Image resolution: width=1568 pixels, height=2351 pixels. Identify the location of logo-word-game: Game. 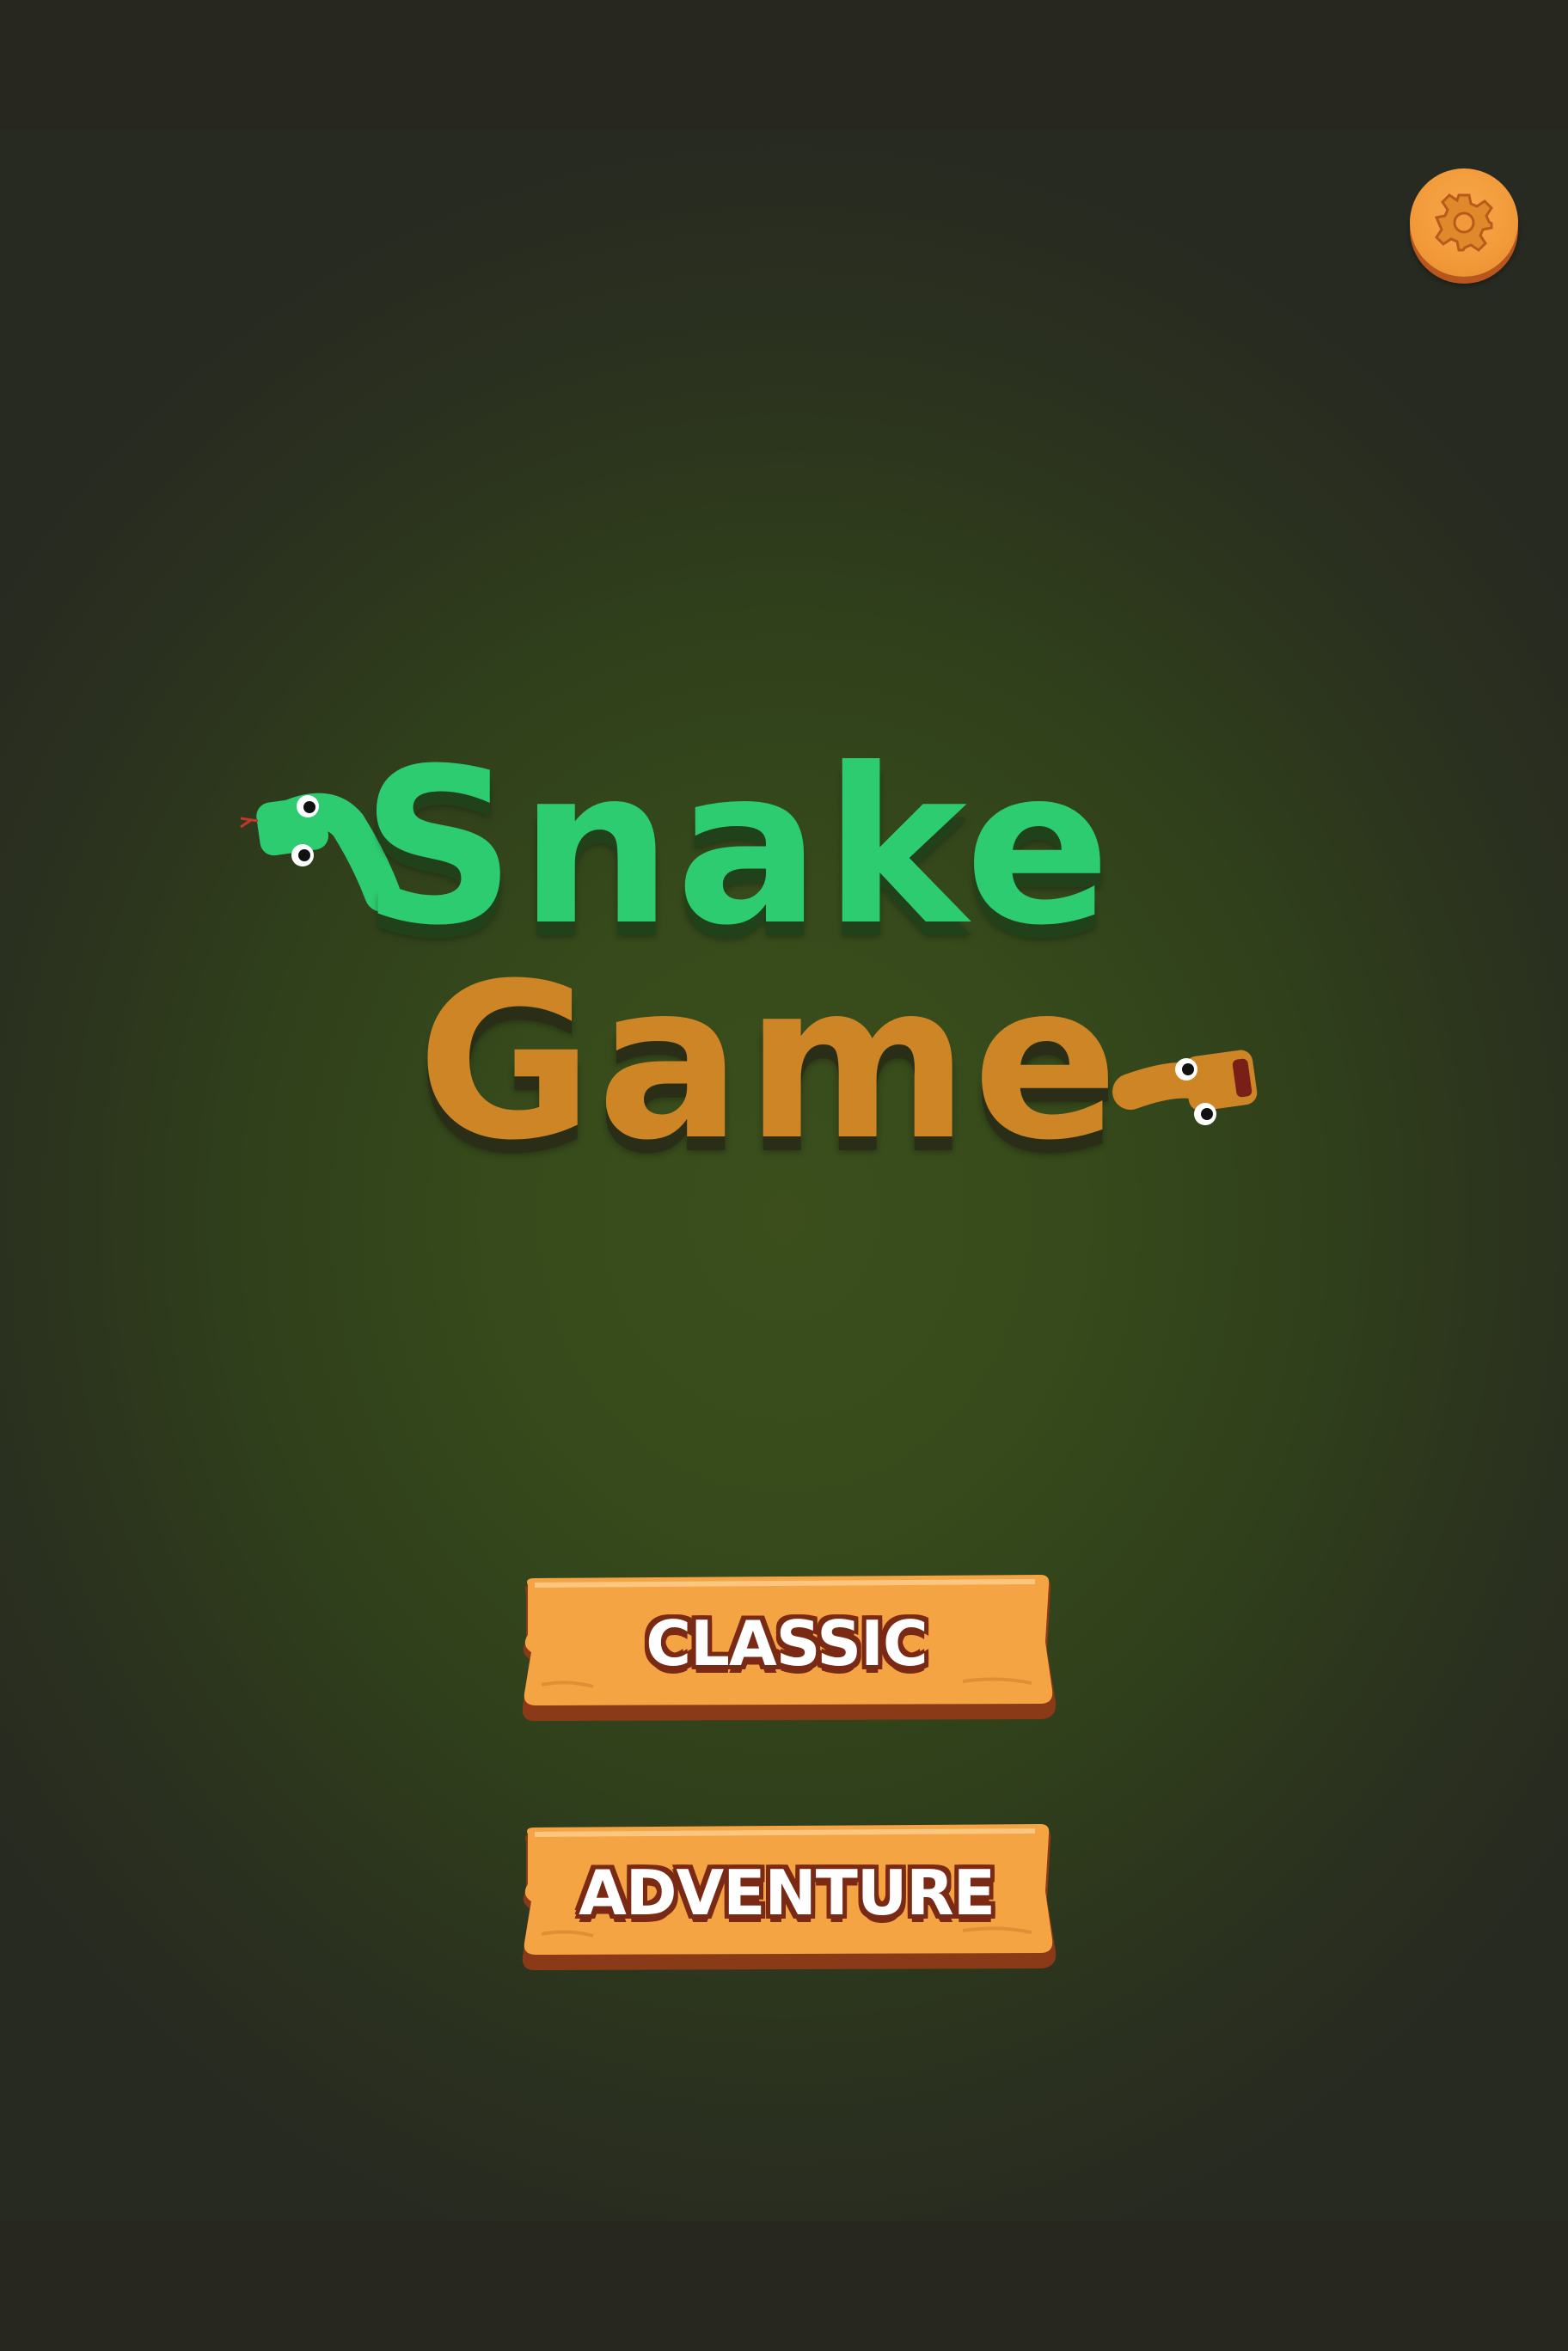
(769, 1062).